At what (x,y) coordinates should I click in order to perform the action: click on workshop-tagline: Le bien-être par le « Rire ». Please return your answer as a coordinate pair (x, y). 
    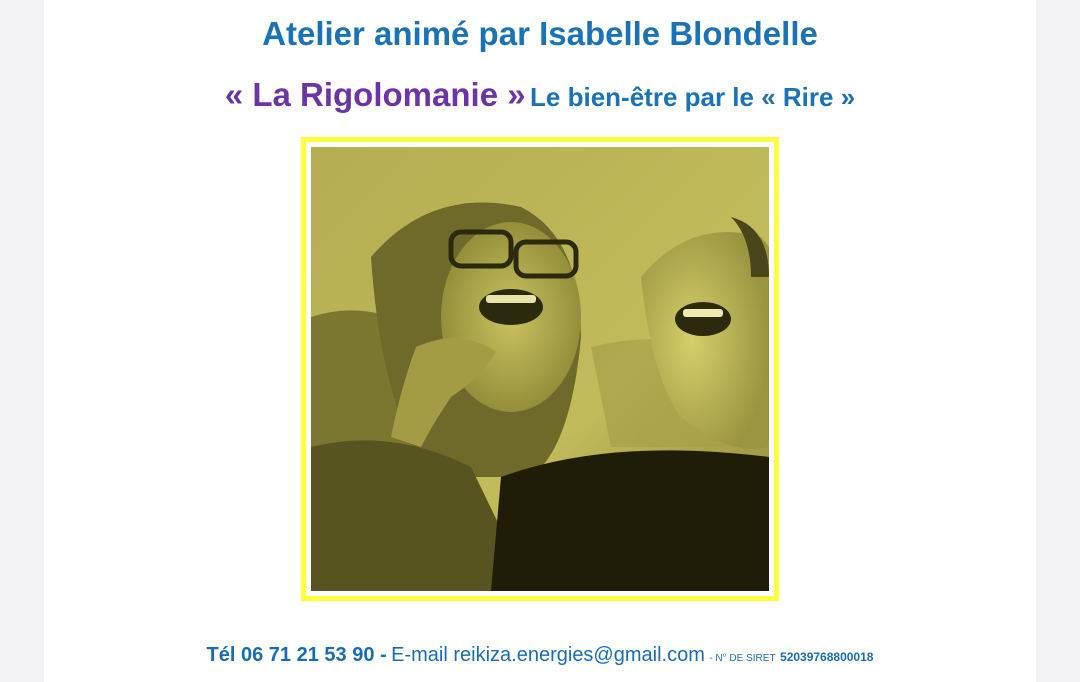
    Looking at the image, I should click on (693, 97).